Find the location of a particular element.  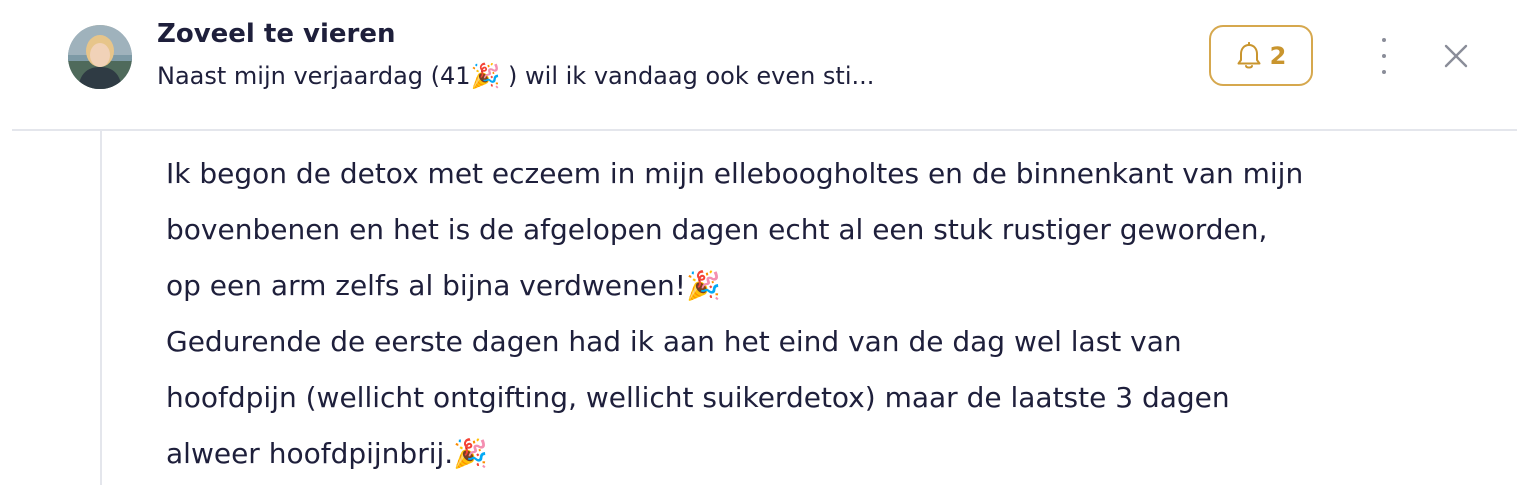

avatar-photo is located at coordinates (100, 57).